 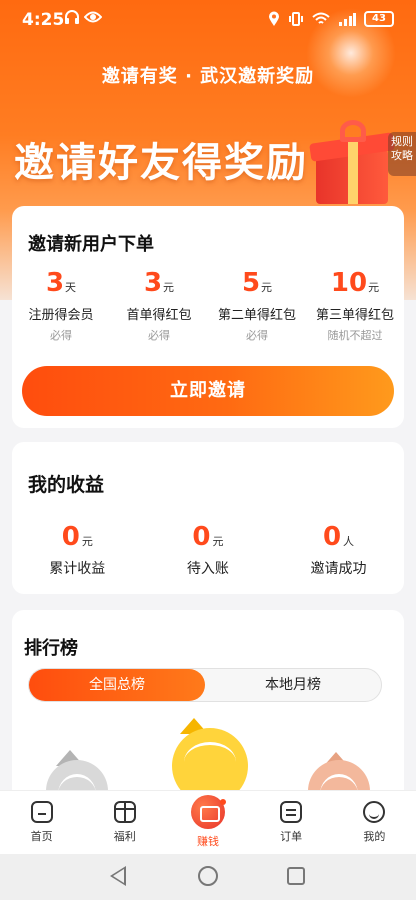 I want to click on nav-label: 福利, so click(x=124, y=836).